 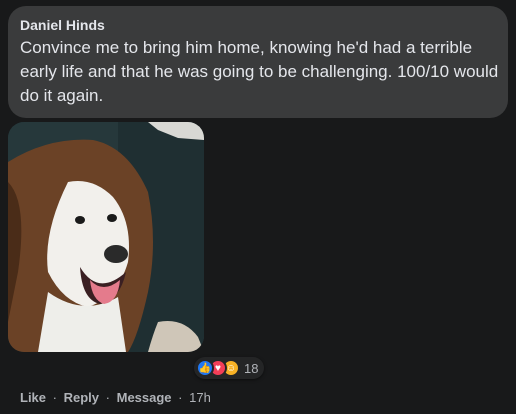 What do you see at coordinates (81, 397) in the screenshot?
I see `reply-button: Reply` at bounding box center [81, 397].